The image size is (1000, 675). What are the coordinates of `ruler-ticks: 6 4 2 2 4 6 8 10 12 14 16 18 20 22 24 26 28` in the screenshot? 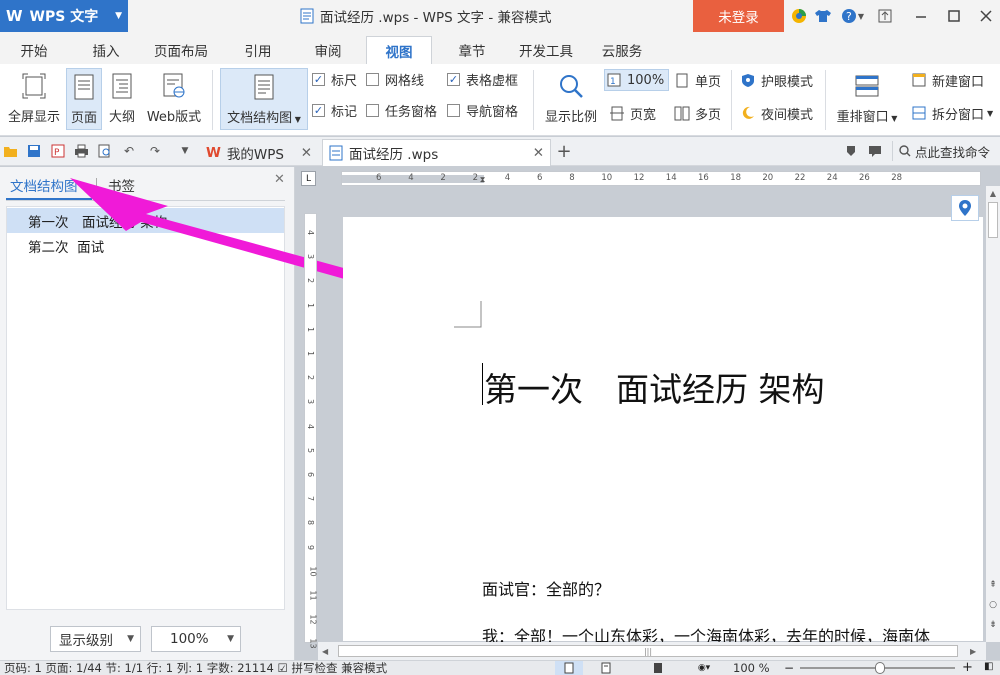 It's located at (662, 179).